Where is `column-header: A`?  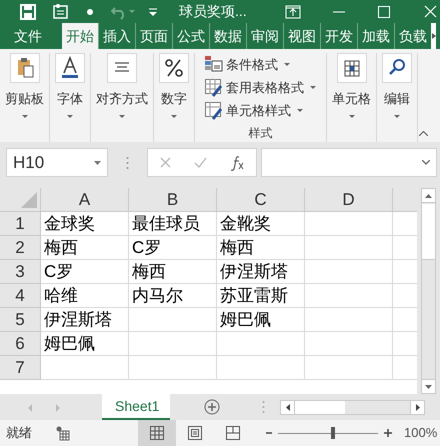 column-header: A is located at coordinates (85, 200).